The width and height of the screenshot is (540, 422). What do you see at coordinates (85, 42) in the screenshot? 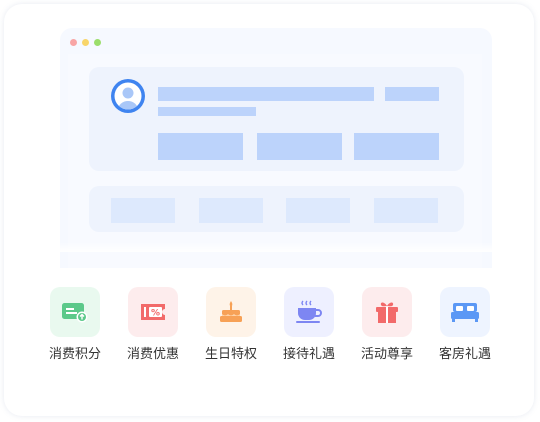
I see `window-minimize-dot-icon` at bounding box center [85, 42].